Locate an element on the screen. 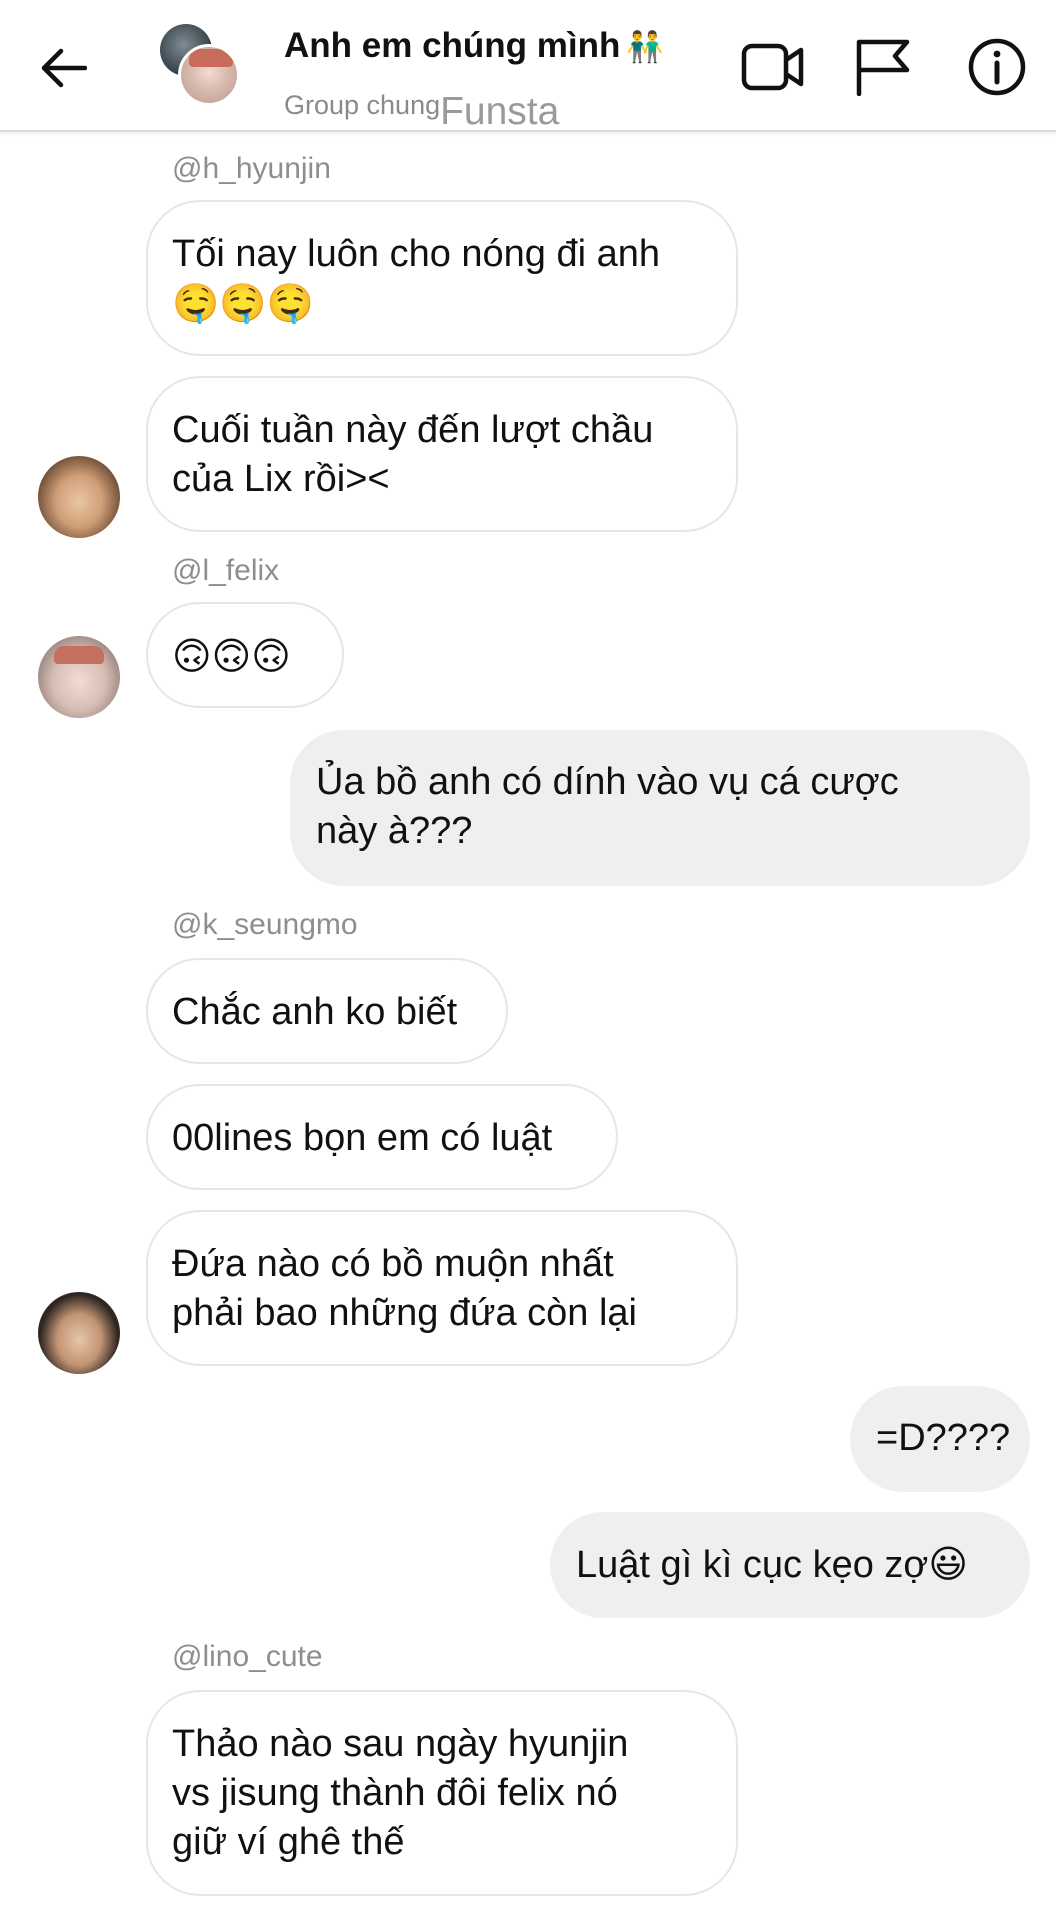  group-avatar is located at coordinates (201, 65).